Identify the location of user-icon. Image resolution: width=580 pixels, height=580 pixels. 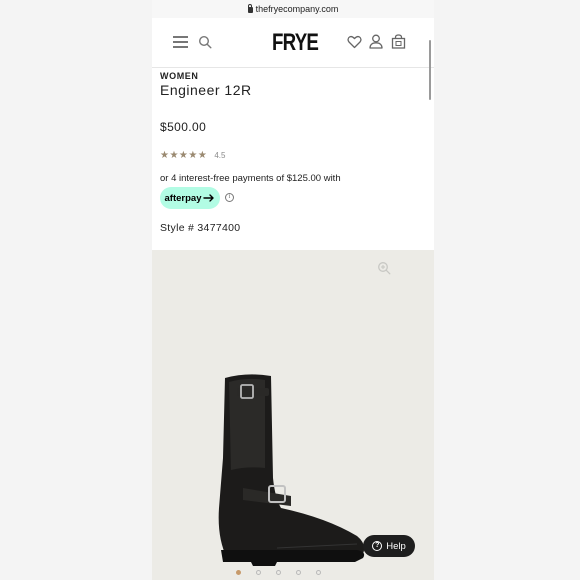
(376, 41).